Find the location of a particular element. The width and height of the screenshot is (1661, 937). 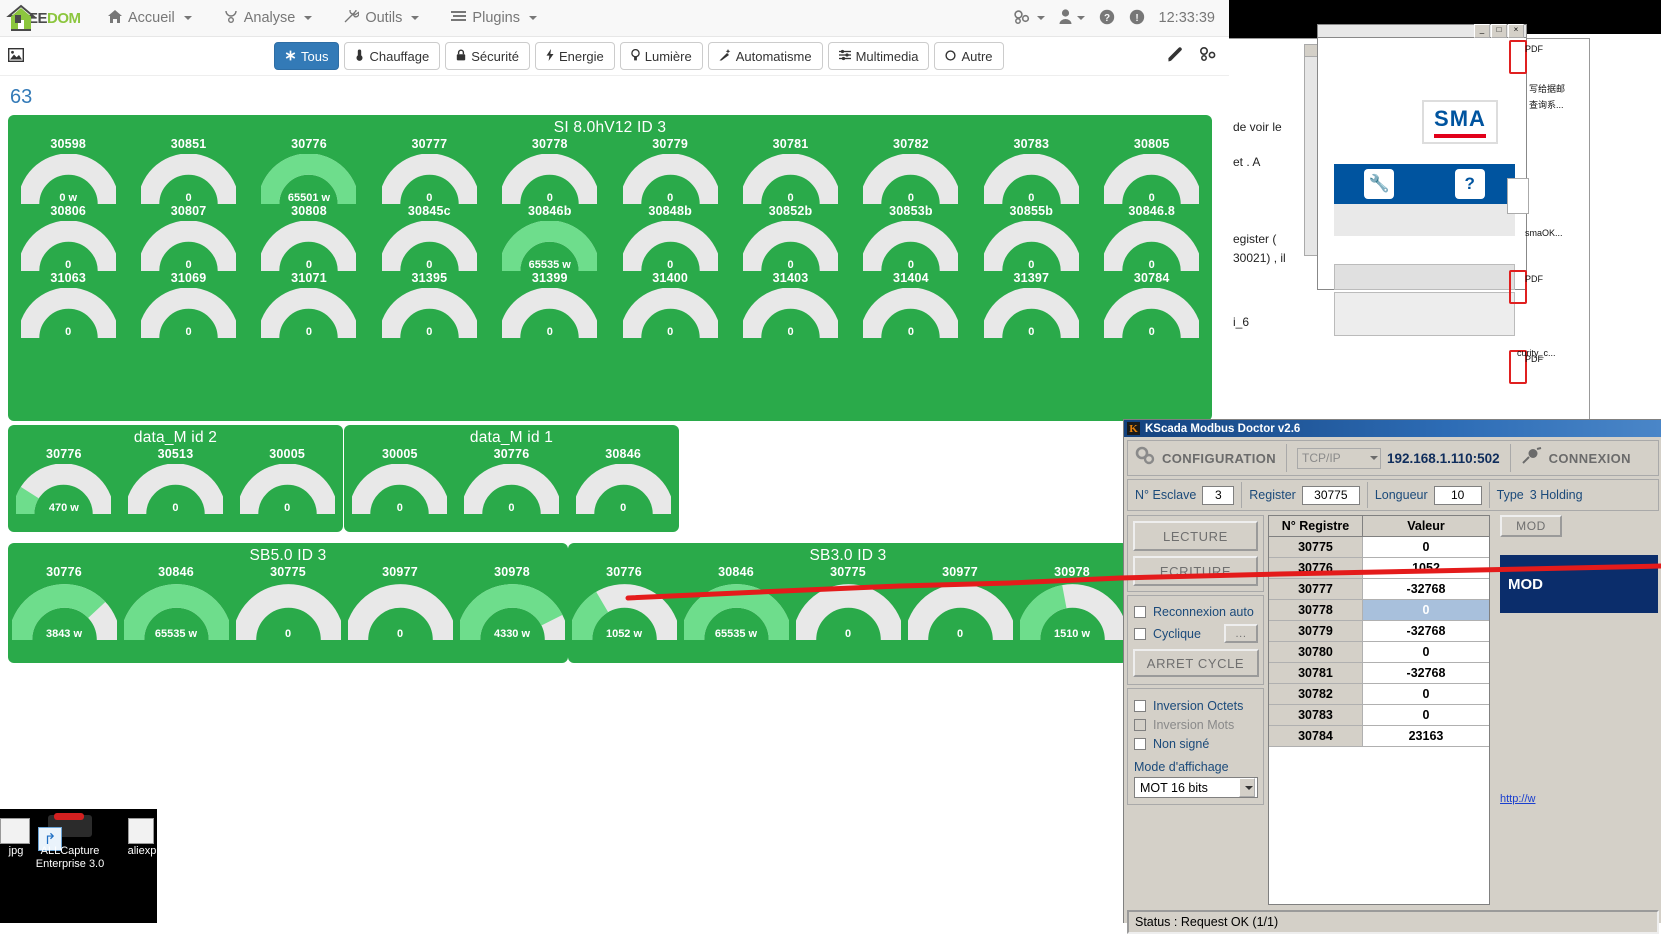

gauge-cell: 31399 0 is located at coordinates (550, 304).